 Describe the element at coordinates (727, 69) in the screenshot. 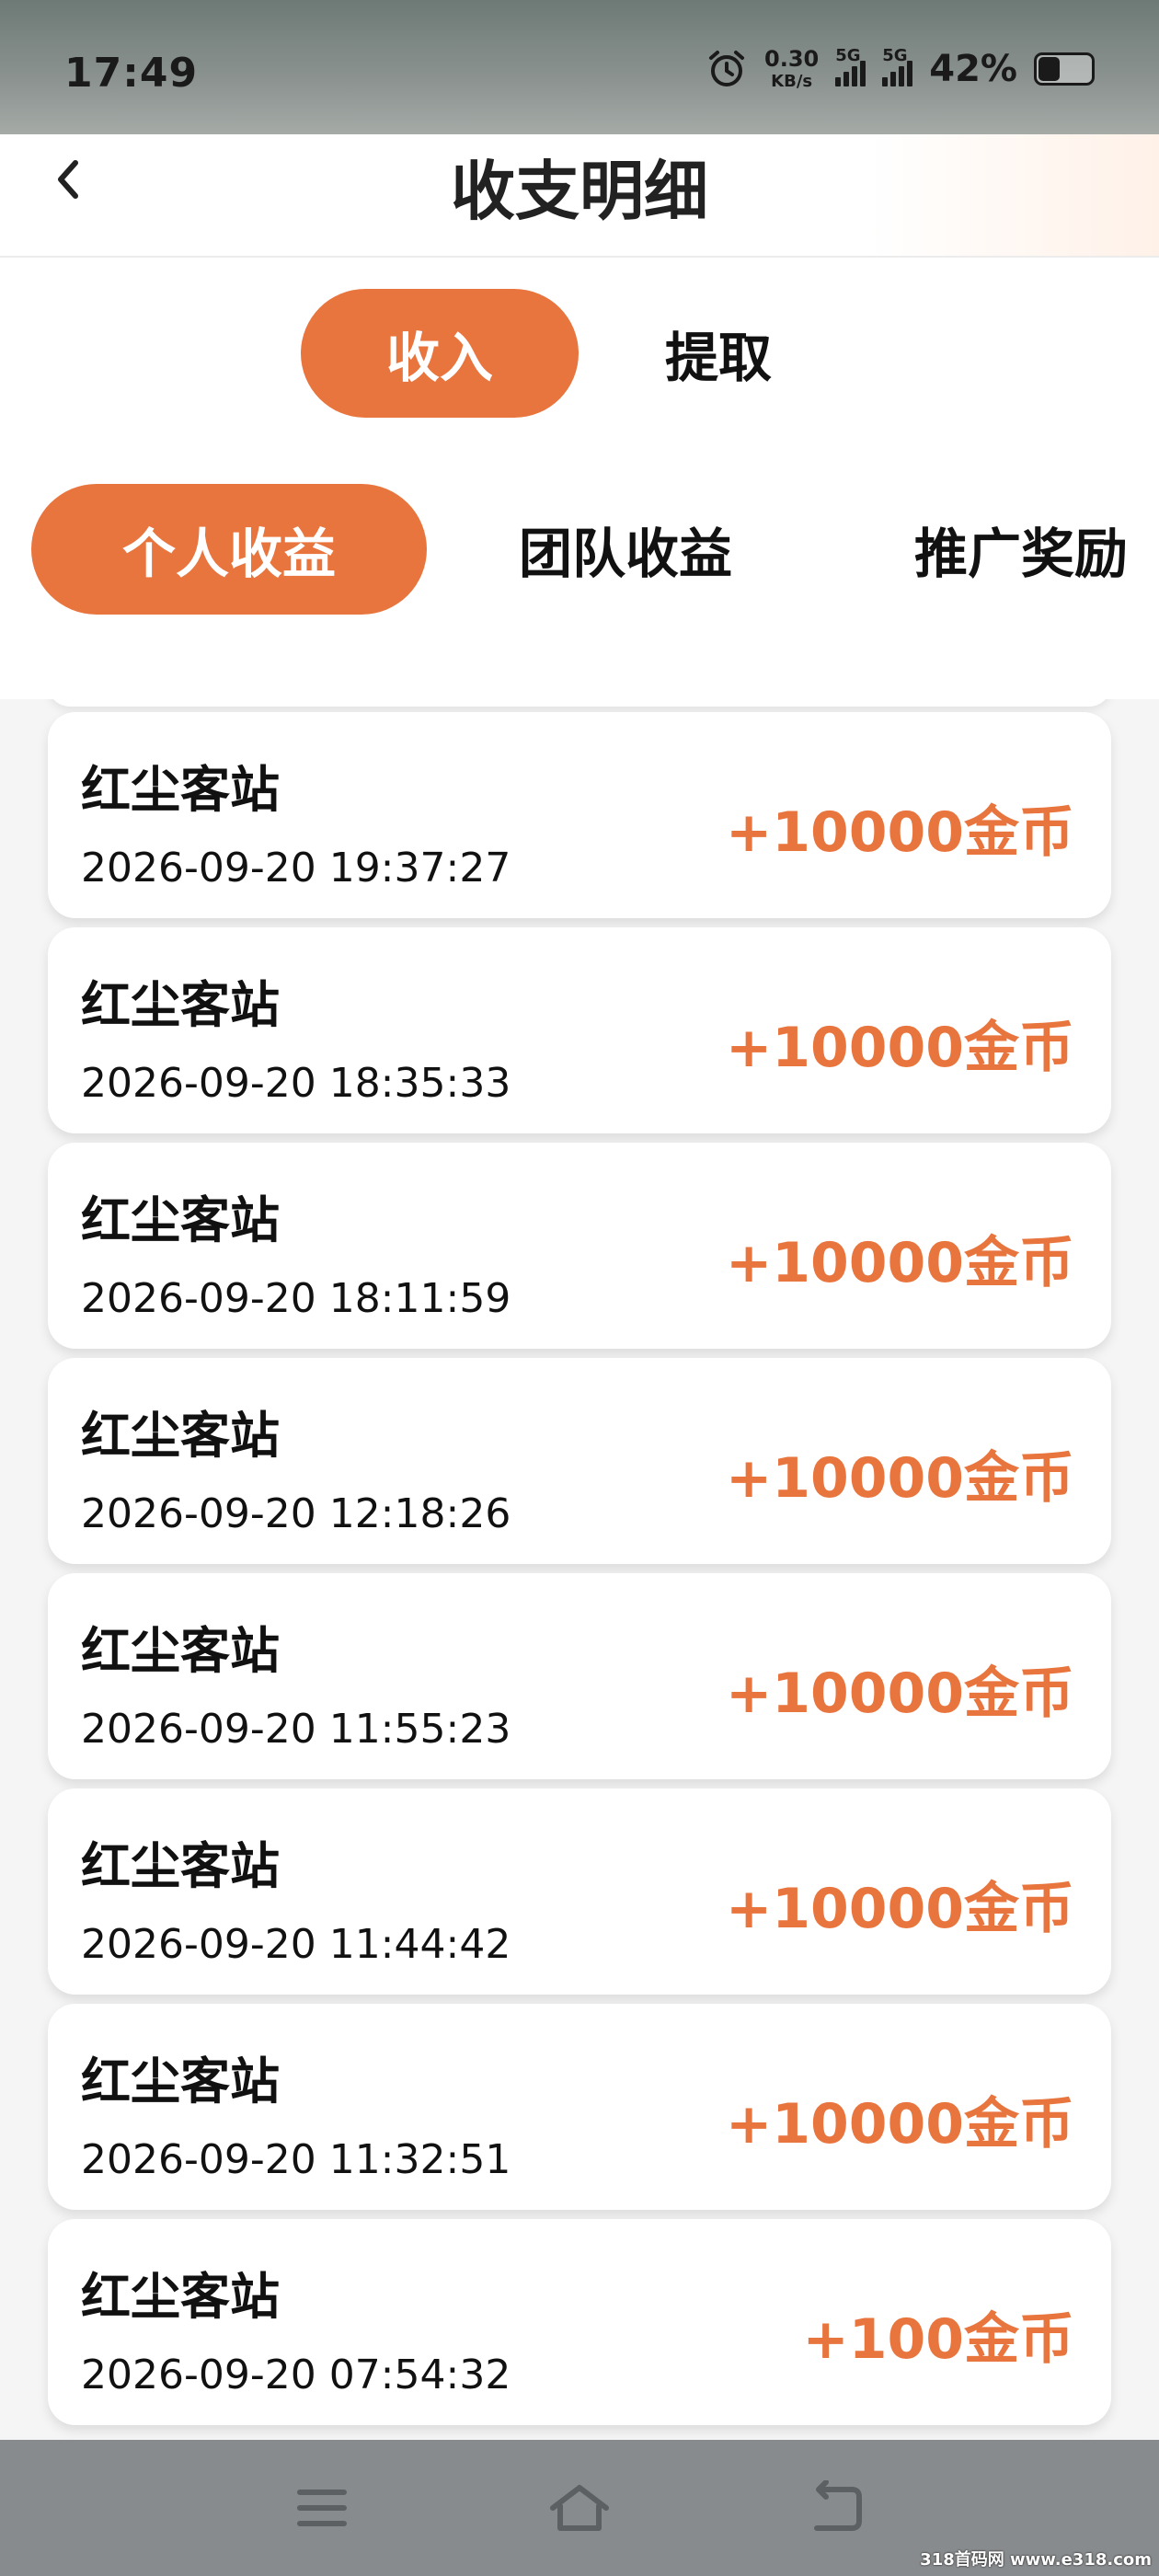

I see `alarm-clock-icon` at that location.